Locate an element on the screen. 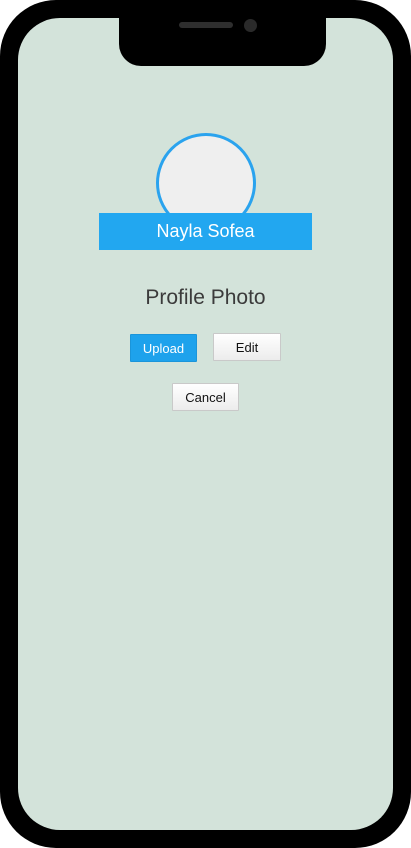 This screenshot has height=848, width=411. edit-button: Edit is located at coordinates (247, 347).